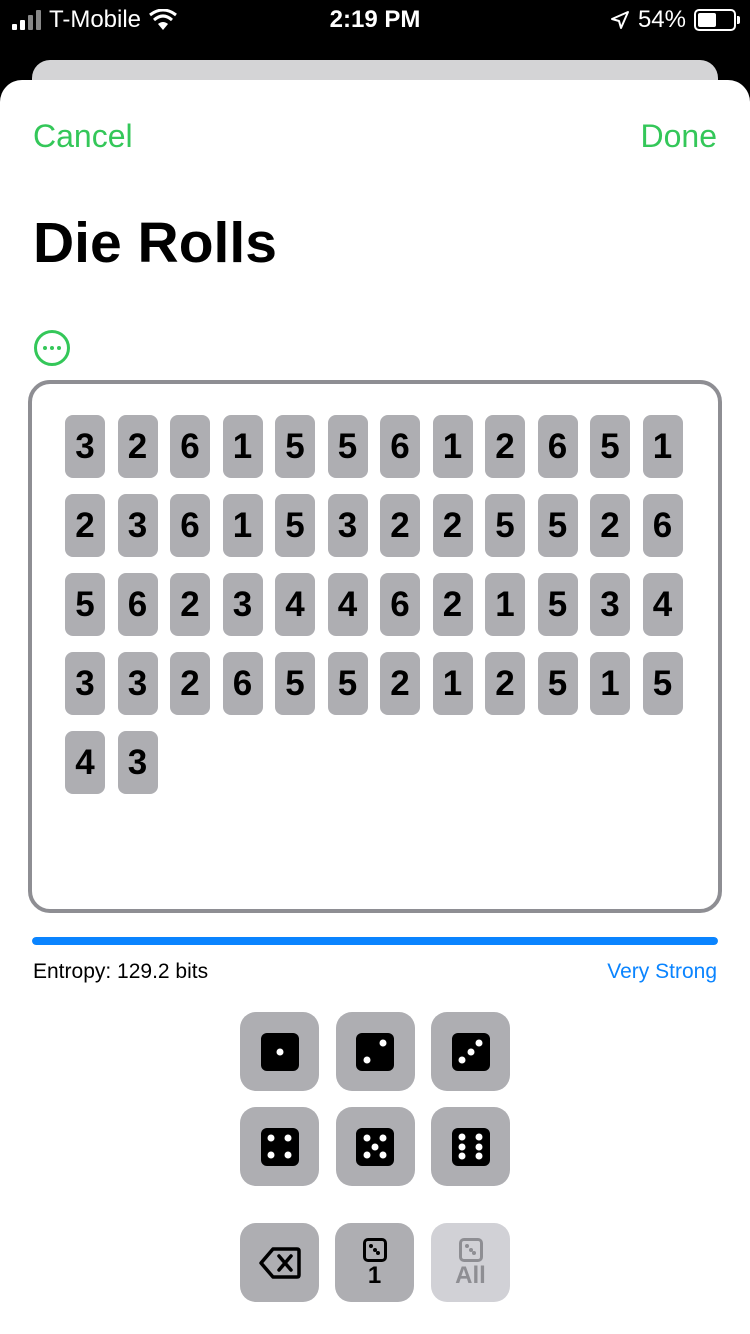 The image size is (750, 1334). I want to click on die-three-button, so click(470, 1051).